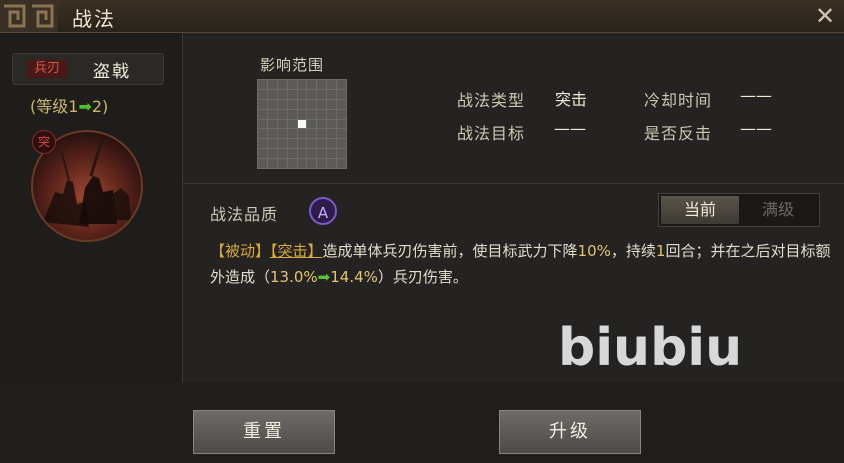 Image resolution: width=844 pixels, height=463 pixels. What do you see at coordinates (240, 251) in the screenshot?
I see `passive-tag: 【被动】` at bounding box center [240, 251].